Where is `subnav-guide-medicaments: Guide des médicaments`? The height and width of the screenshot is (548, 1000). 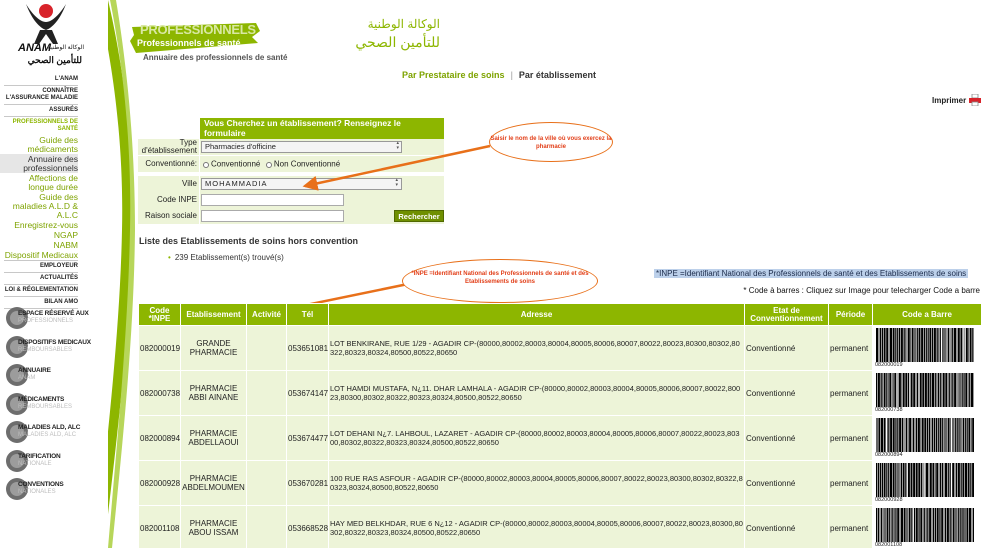 subnav-guide-medicaments: Guide des médicaments is located at coordinates (41, 144).